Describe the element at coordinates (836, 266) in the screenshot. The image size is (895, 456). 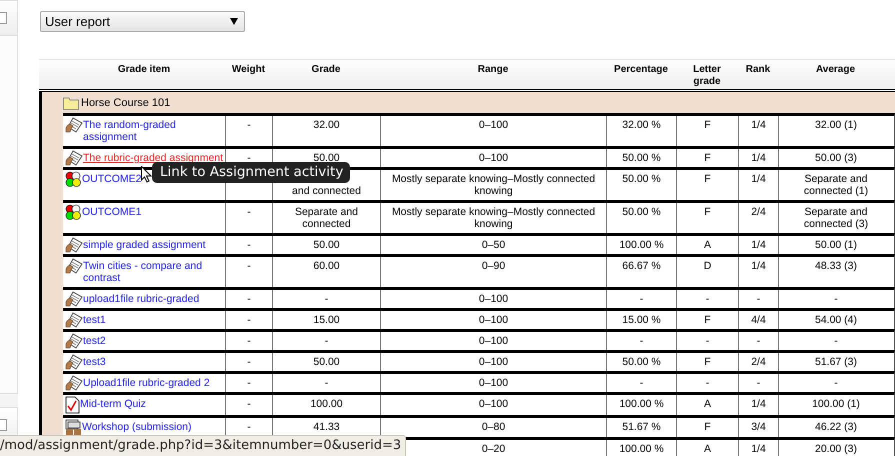
I see `table-cell: 48.33 (3)` at that location.